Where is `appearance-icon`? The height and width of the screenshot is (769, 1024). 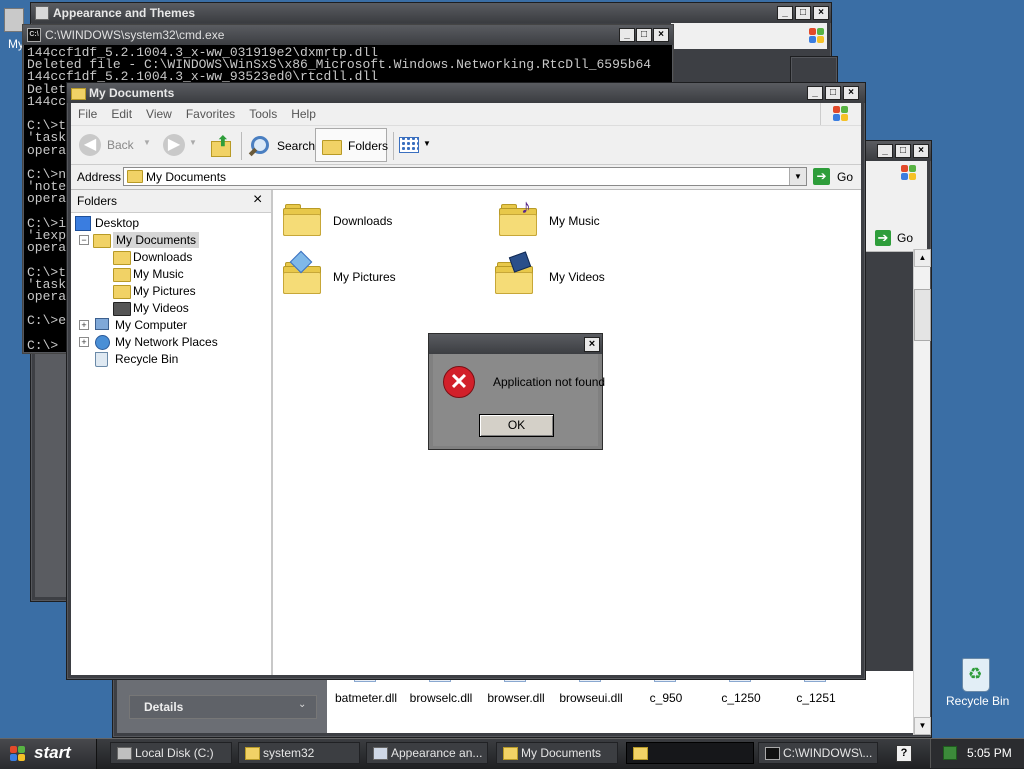 appearance-icon is located at coordinates (380, 753).